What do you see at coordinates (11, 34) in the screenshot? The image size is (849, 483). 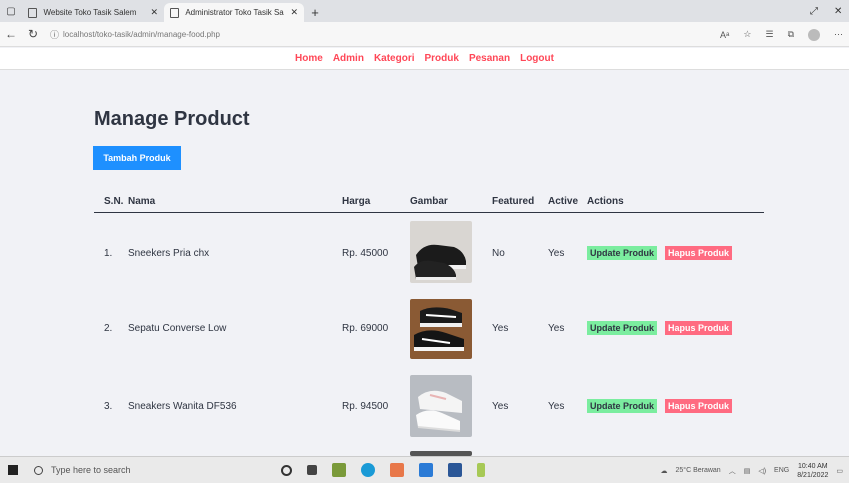 I see `back-icon: ←` at bounding box center [11, 34].